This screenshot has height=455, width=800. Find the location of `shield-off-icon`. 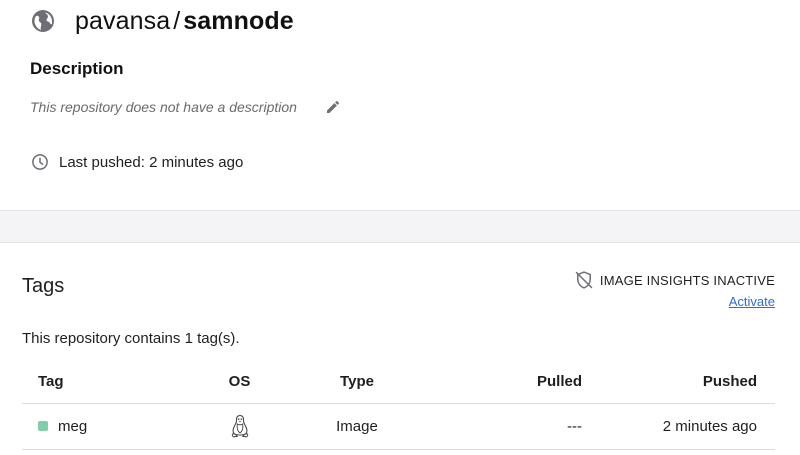

shield-off-icon is located at coordinates (584, 280).